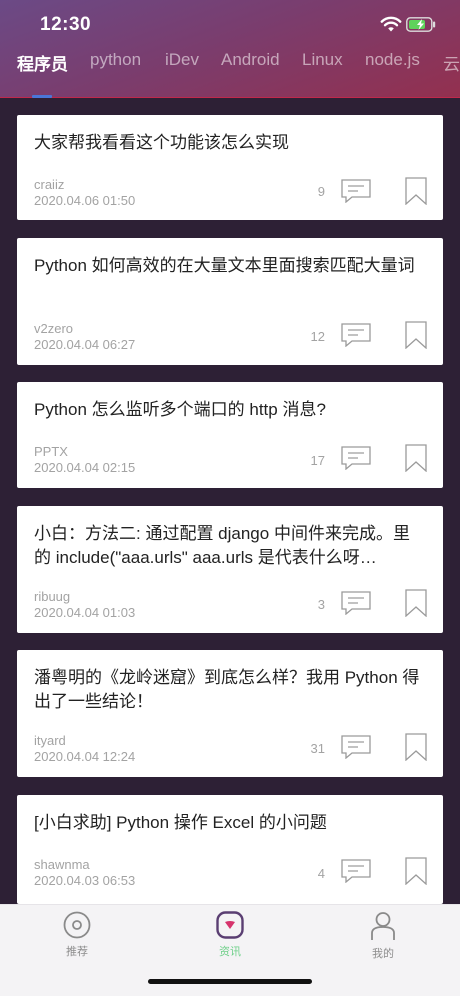  I want to click on post-date: 2020.04.03 06:53, so click(85, 880).